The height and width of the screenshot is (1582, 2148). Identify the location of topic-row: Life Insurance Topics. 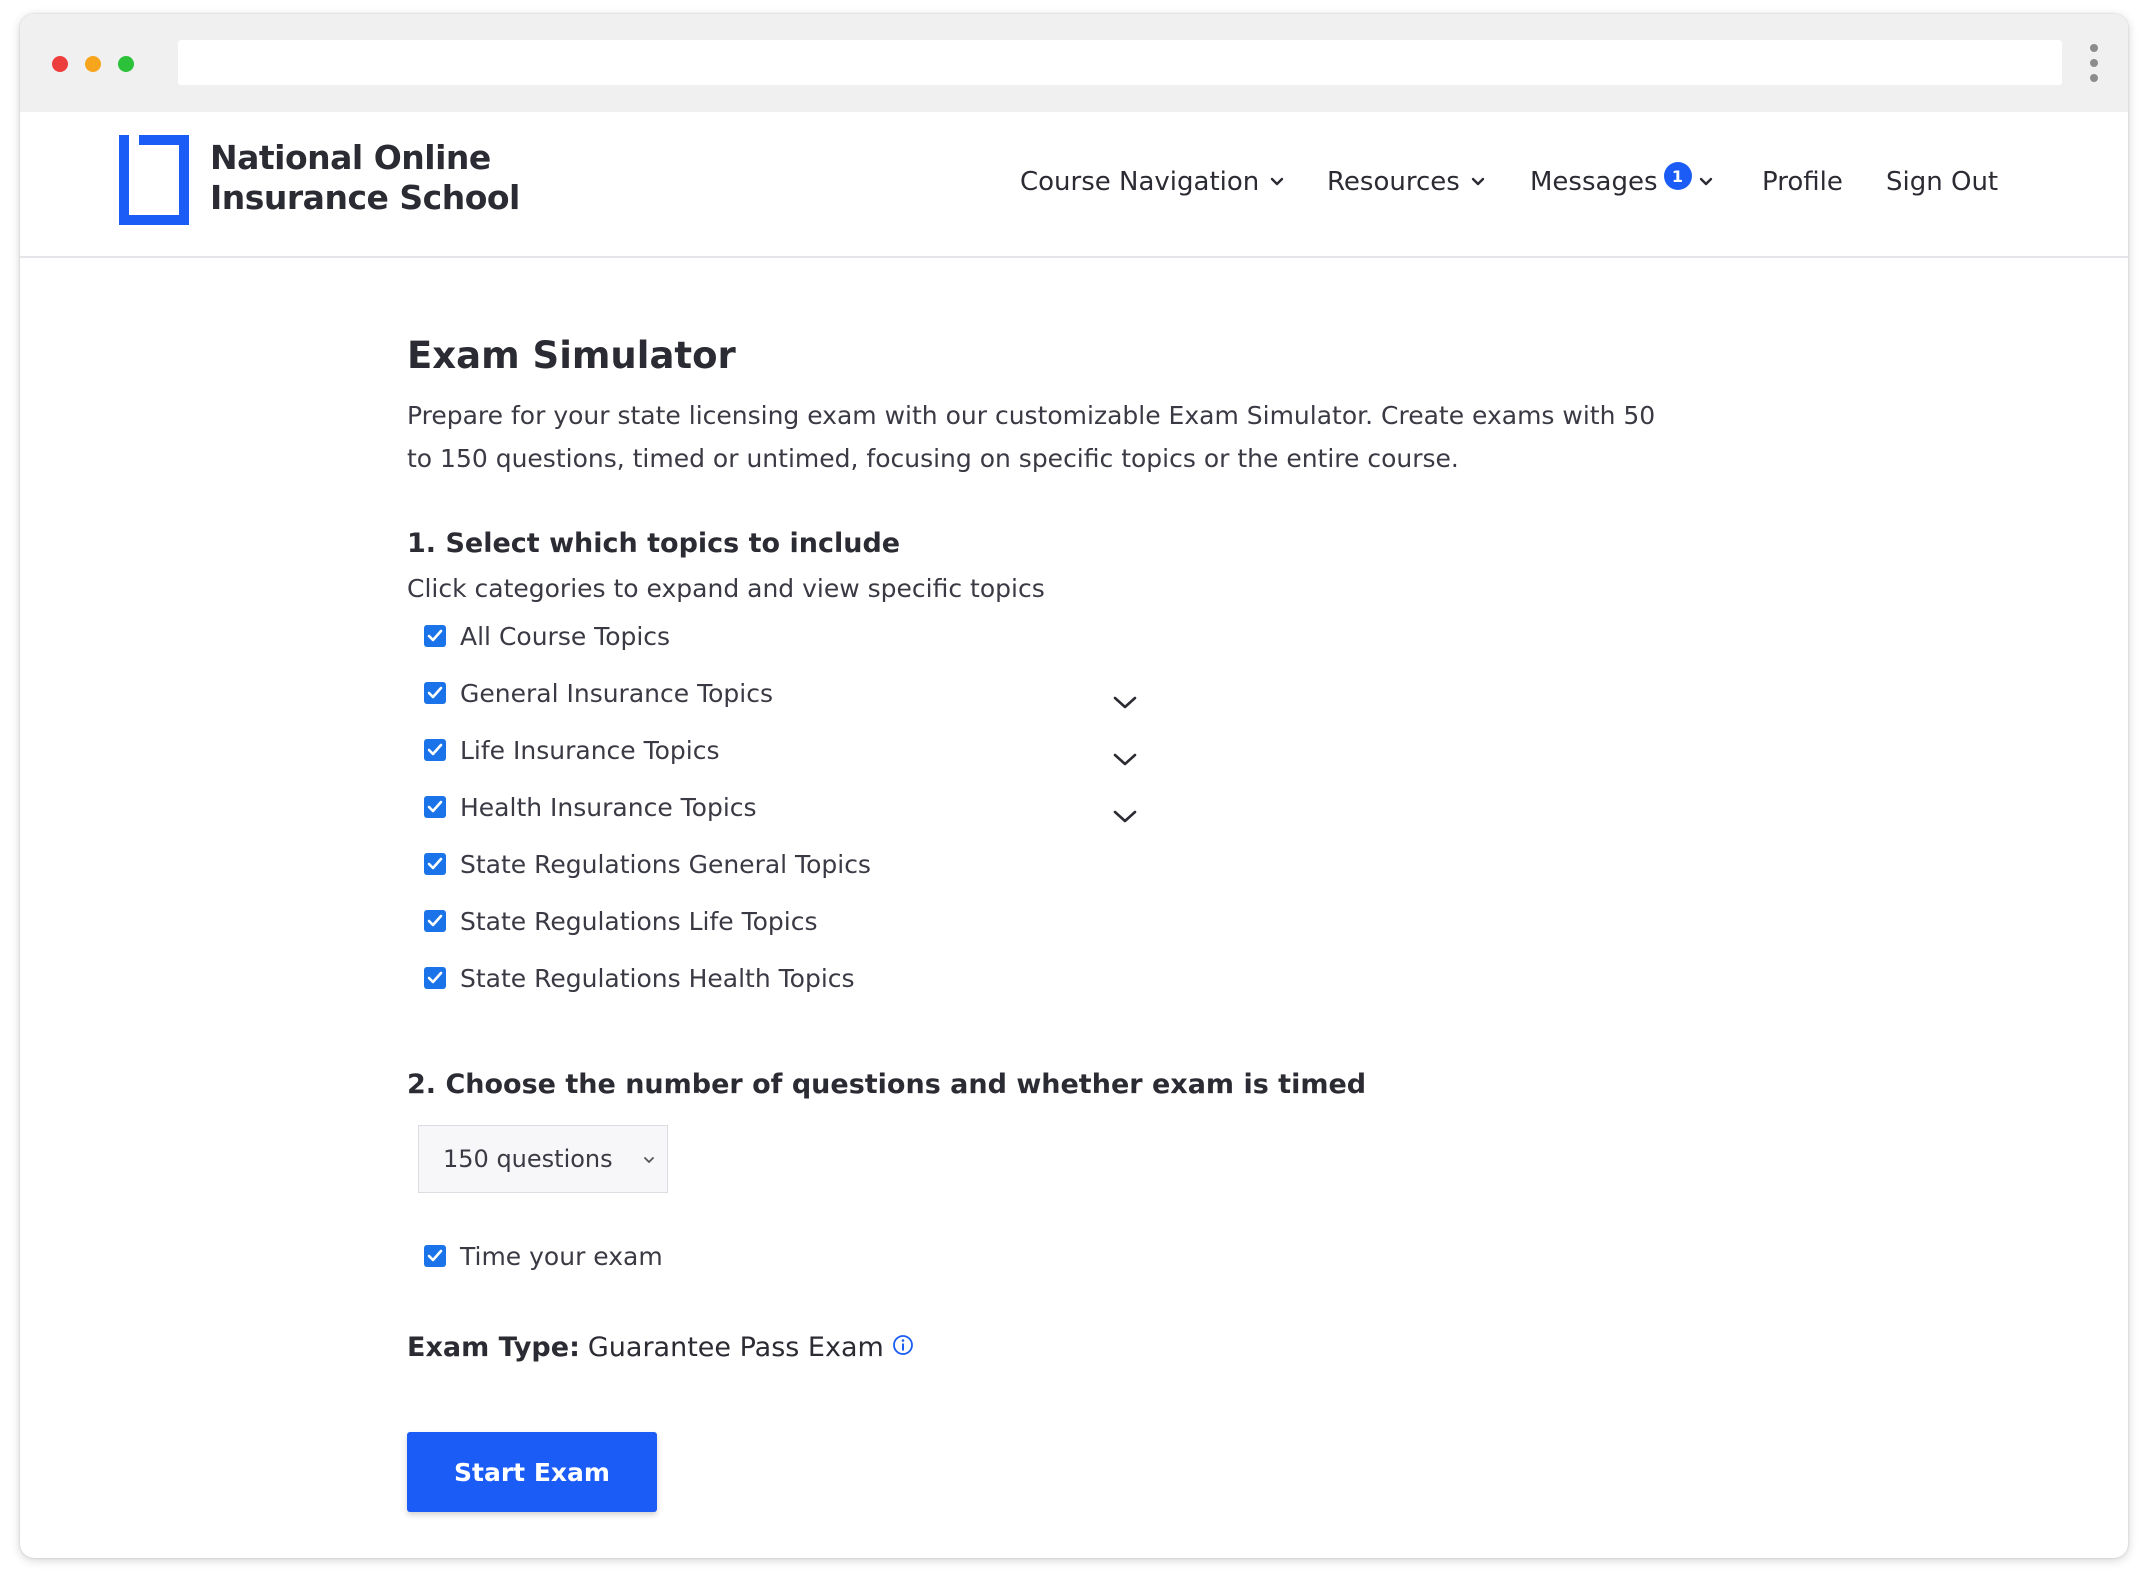
(572, 750).